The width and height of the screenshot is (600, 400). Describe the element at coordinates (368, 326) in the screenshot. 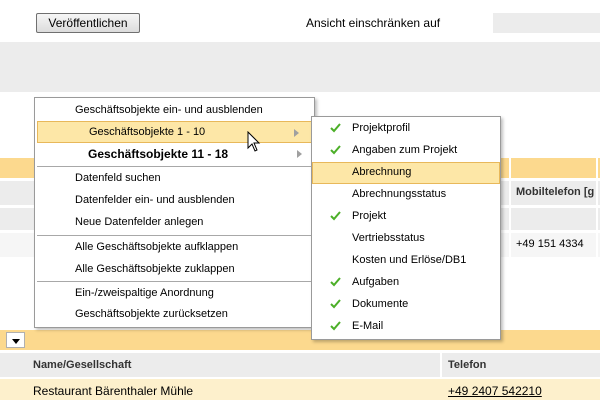

I see `submenu-item-label: E-Mail` at that location.